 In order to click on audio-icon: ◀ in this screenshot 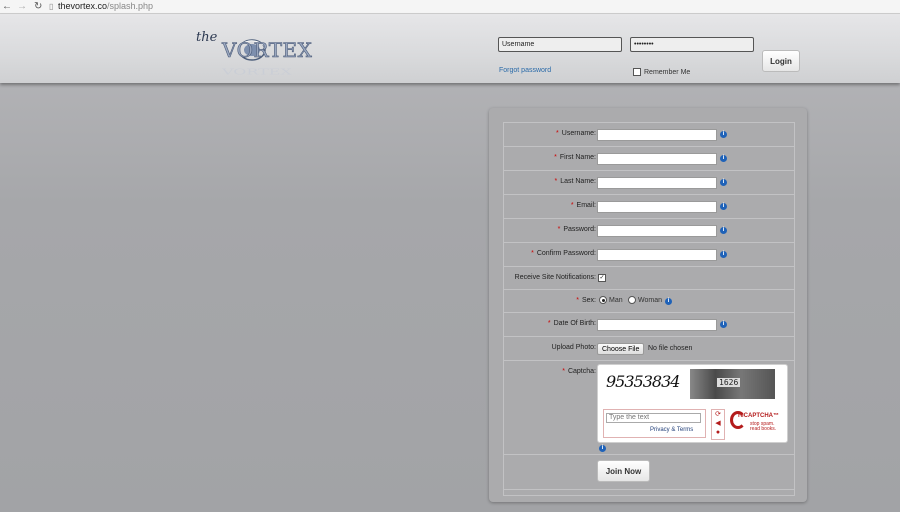, I will do `click(718, 423)`.